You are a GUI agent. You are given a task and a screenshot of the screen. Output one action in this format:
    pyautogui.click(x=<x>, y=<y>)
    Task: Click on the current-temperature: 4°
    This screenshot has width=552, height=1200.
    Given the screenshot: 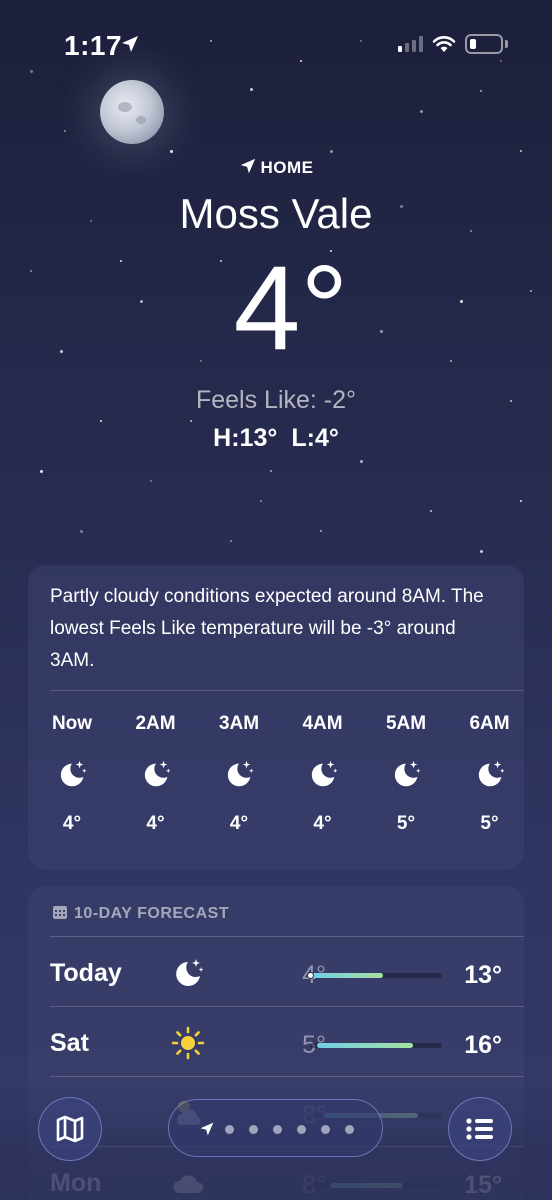 What is the action you would take?
    pyautogui.click(x=291, y=308)
    